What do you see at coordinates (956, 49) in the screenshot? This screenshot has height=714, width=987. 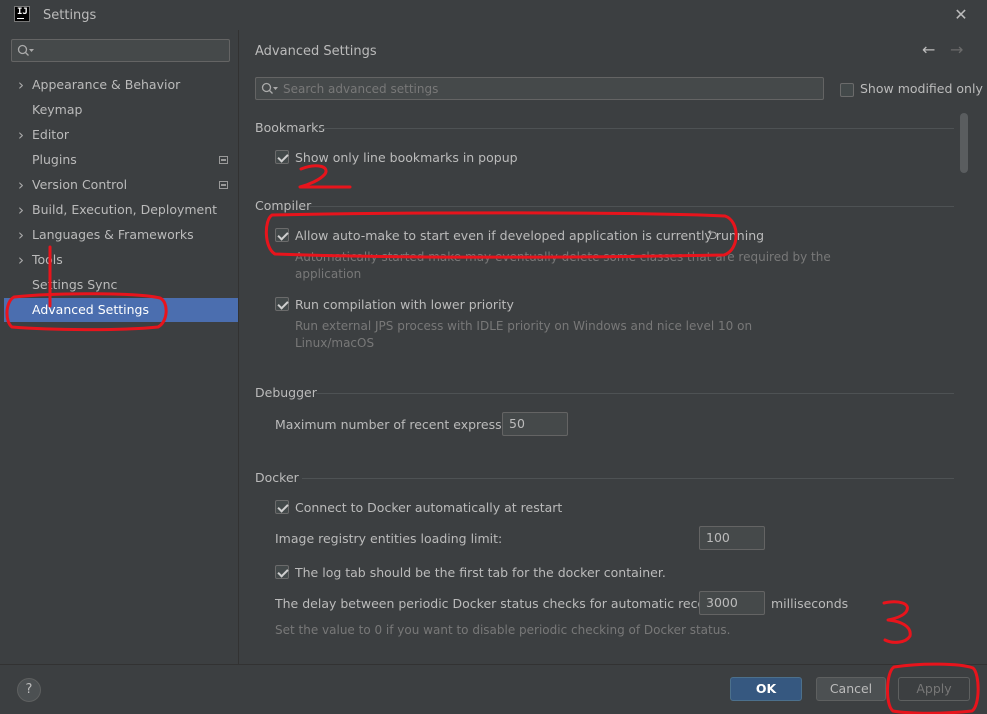 I see `forward-arrow-icon: →` at bounding box center [956, 49].